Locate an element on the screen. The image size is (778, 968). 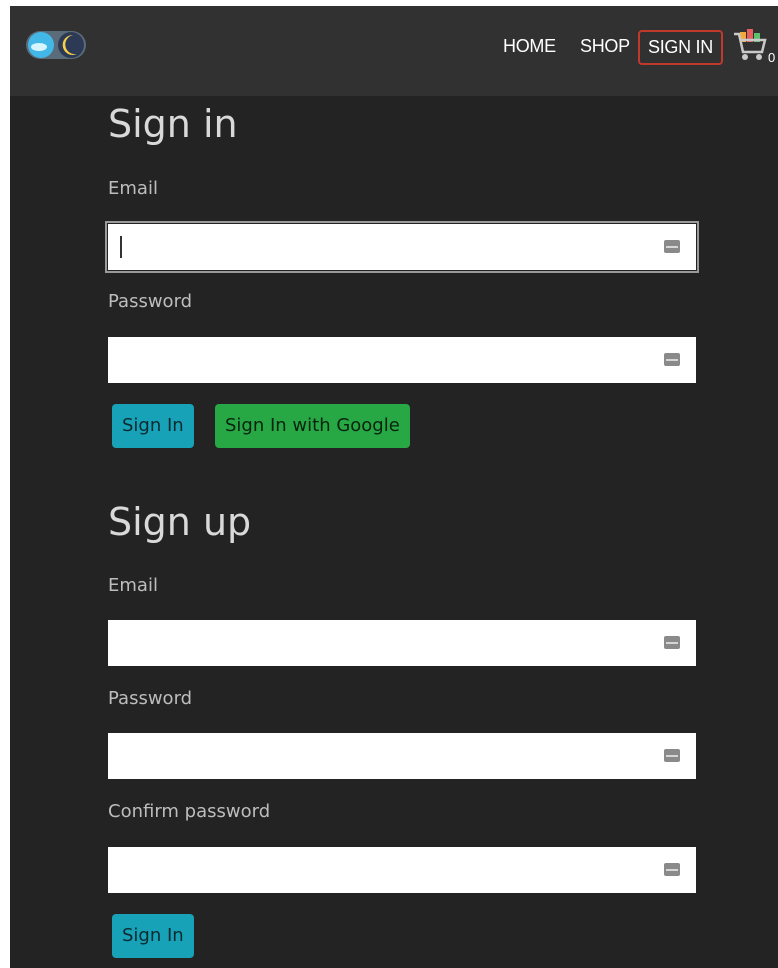
sign-up-submit-button: Sign In is located at coordinates (153, 936).